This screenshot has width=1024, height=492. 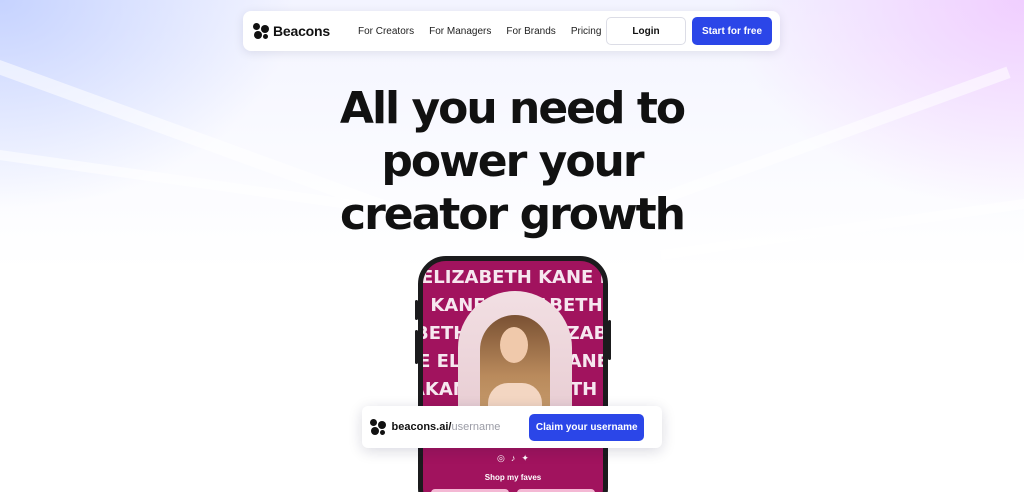 I want to click on hero-line: power your, so click(x=512, y=161).